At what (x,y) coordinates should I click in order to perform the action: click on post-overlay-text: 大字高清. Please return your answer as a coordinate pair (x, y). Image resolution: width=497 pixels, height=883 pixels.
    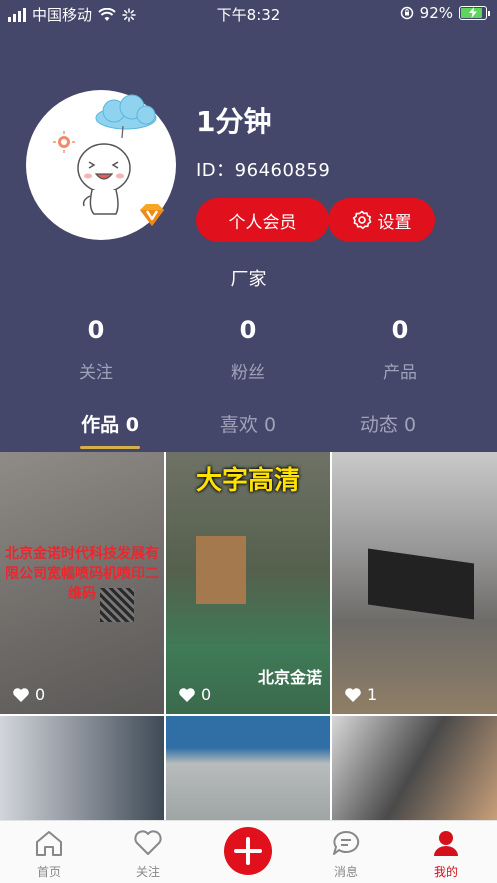
    Looking at the image, I should click on (247, 481).